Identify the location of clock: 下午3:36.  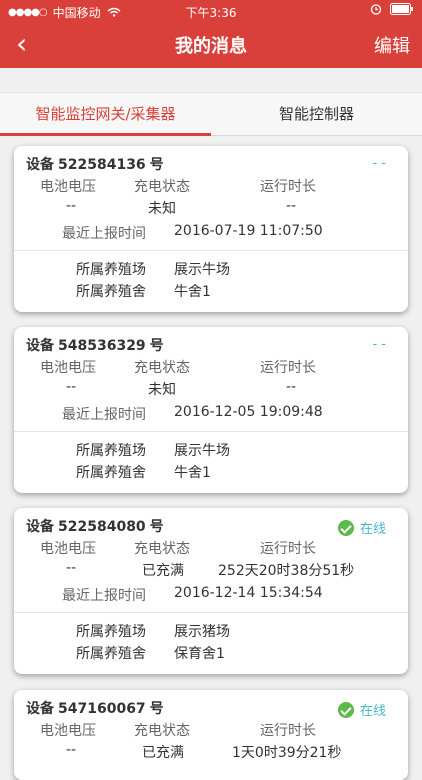
(211, 13).